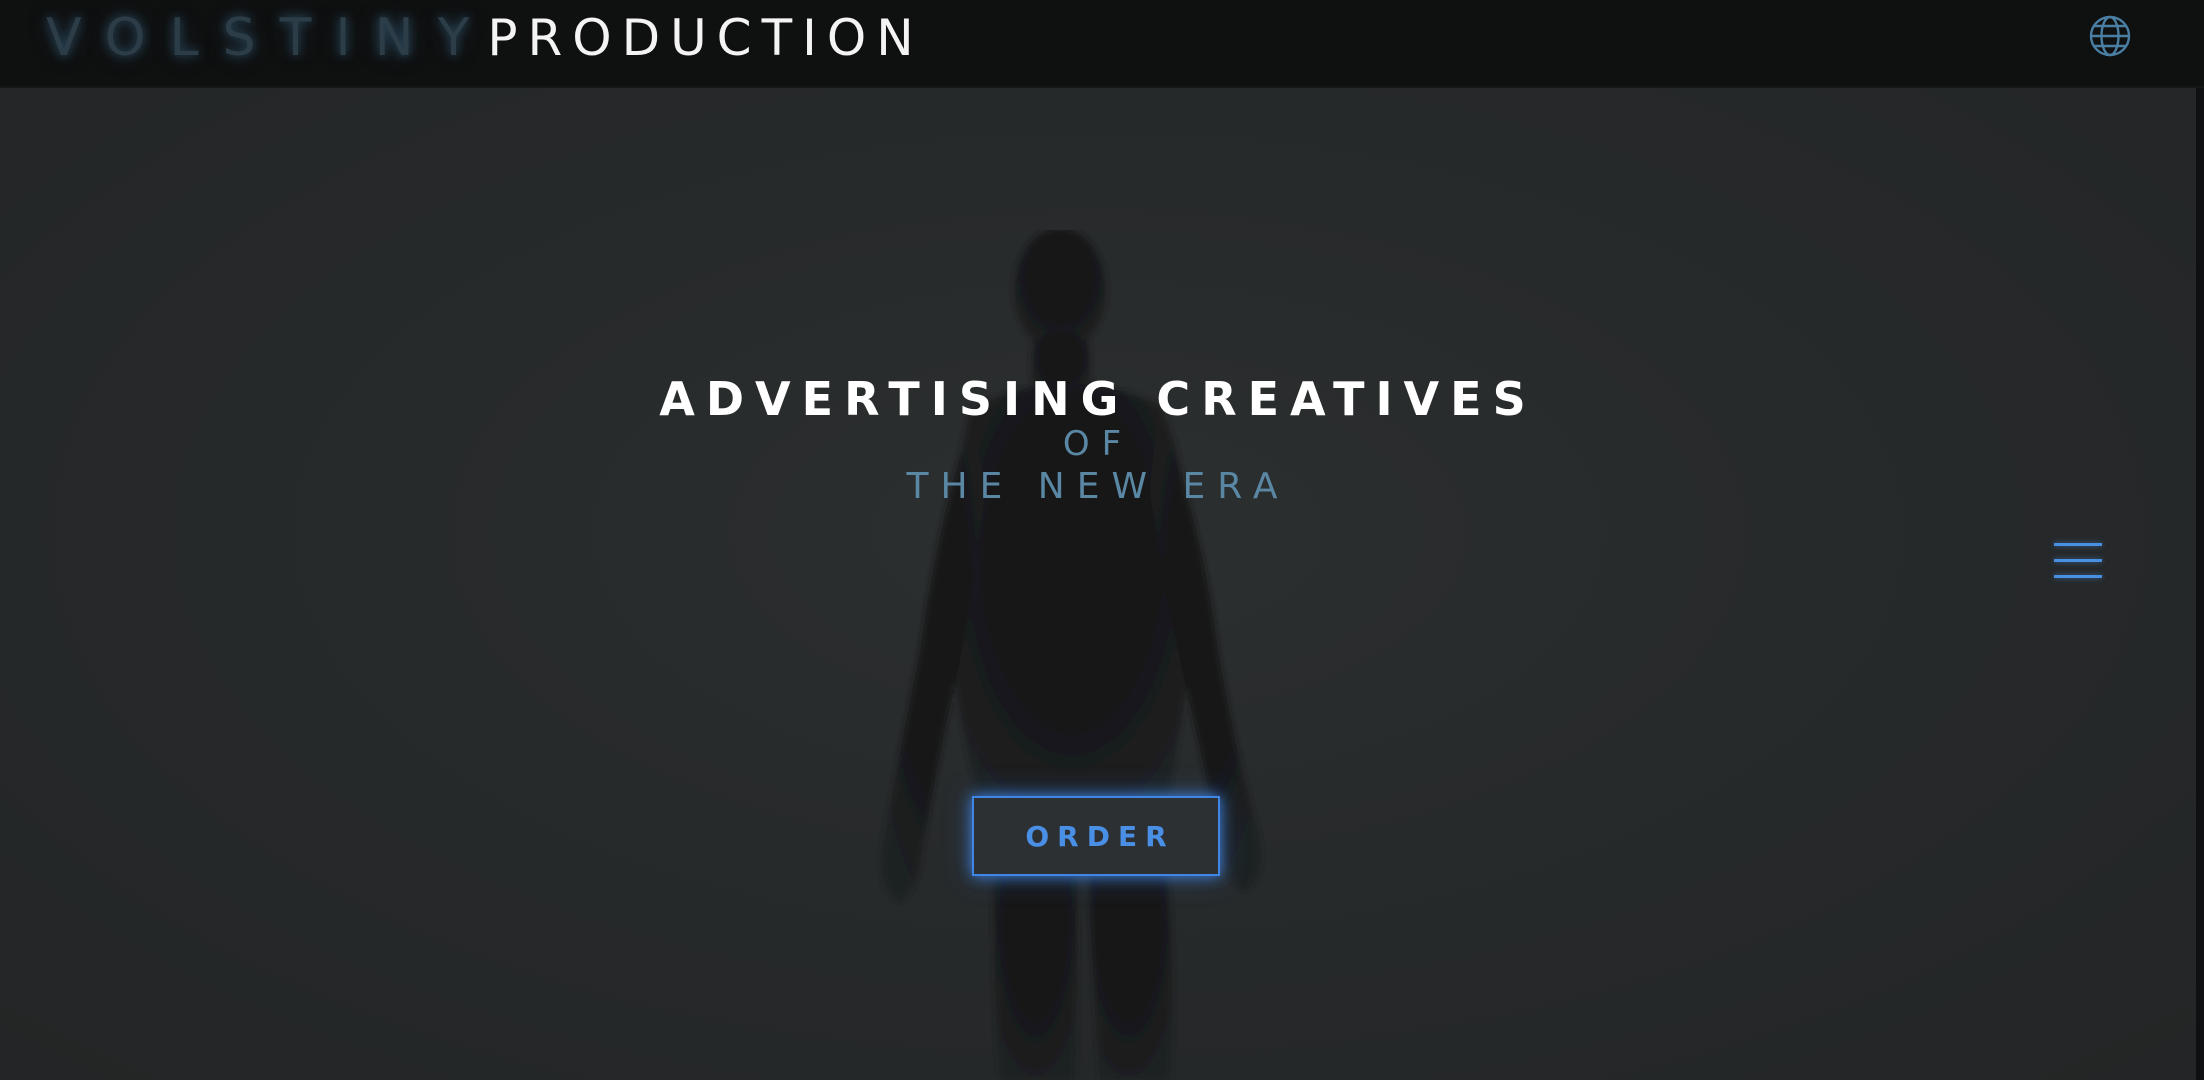  What do you see at coordinates (2078, 576) in the screenshot?
I see `menu-bar-bottom` at bounding box center [2078, 576].